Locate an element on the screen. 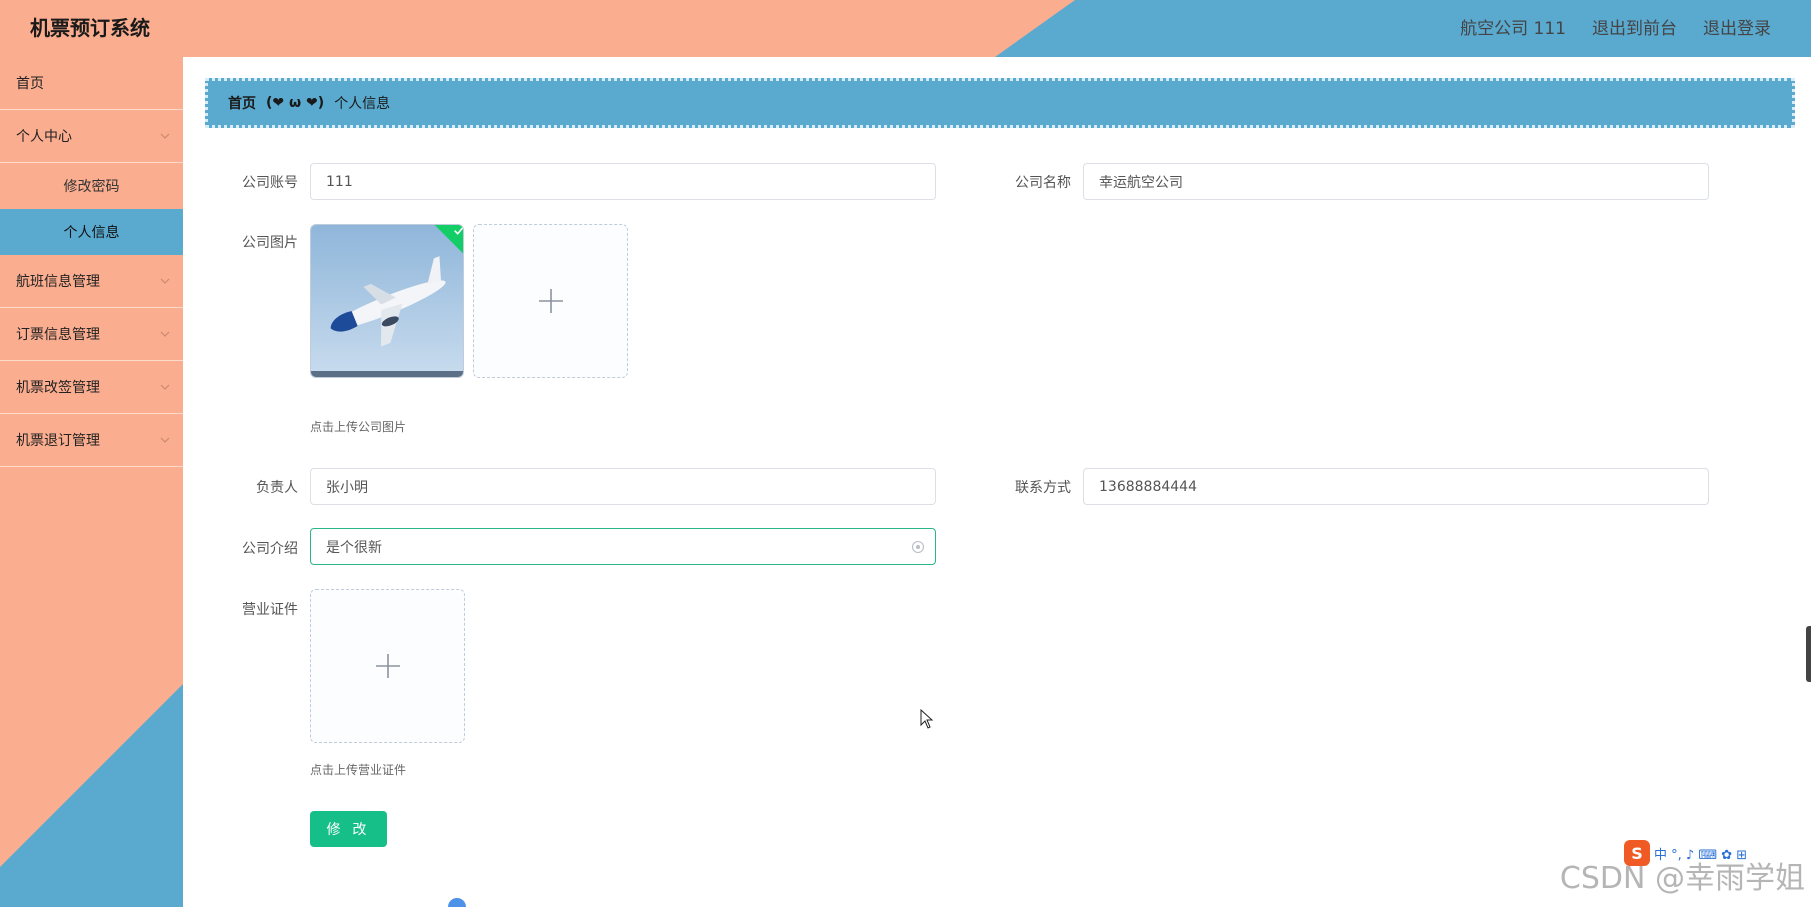 The image size is (1811, 907). sidebar-item-personal-center: 个人中心 is located at coordinates (91, 136).